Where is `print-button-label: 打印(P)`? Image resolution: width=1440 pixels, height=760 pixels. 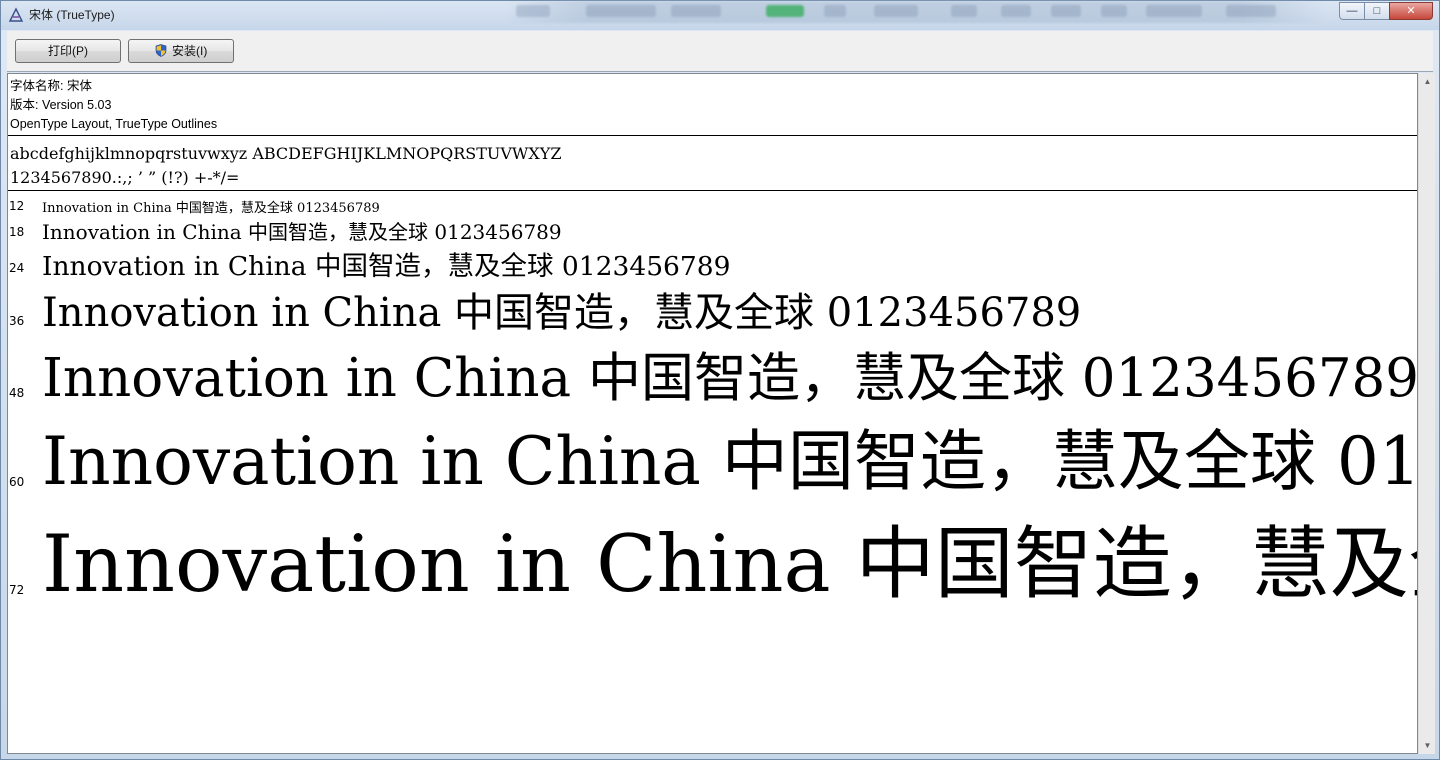 print-button-label: 打印(P) is located at coordinates (68, 51).